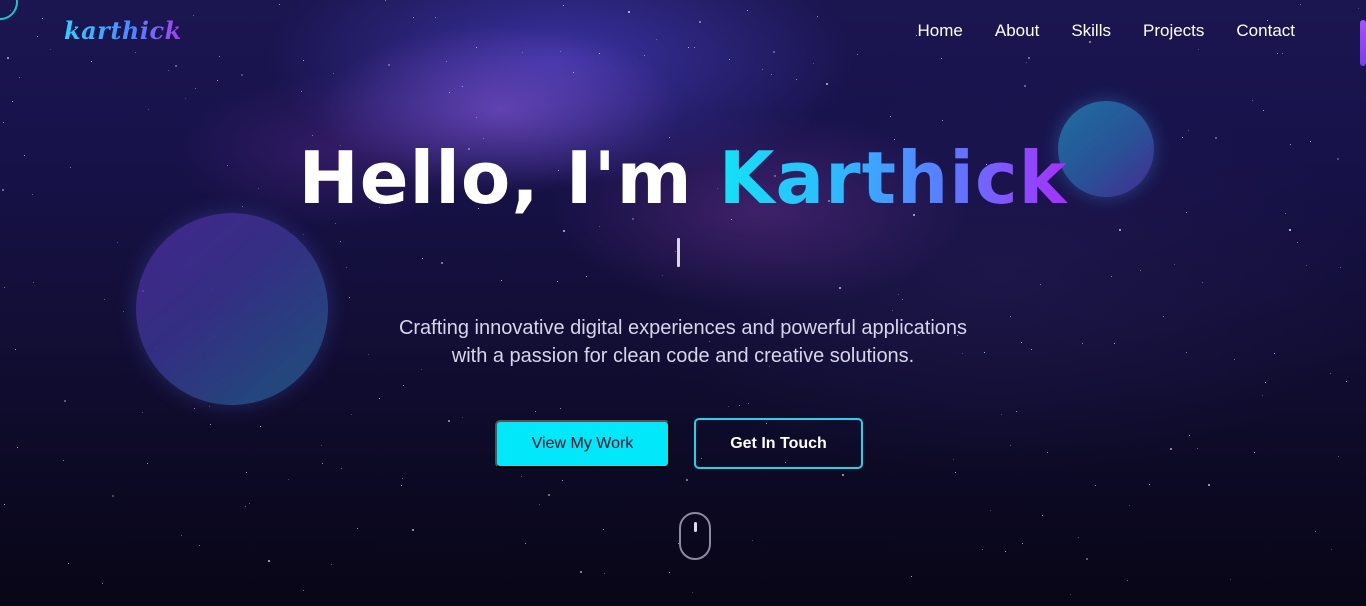 This screenshot has width=1366, height=606. Describe the element at coordinates (678, 252) in the screenshot. I see `typing-cursor` at that location.